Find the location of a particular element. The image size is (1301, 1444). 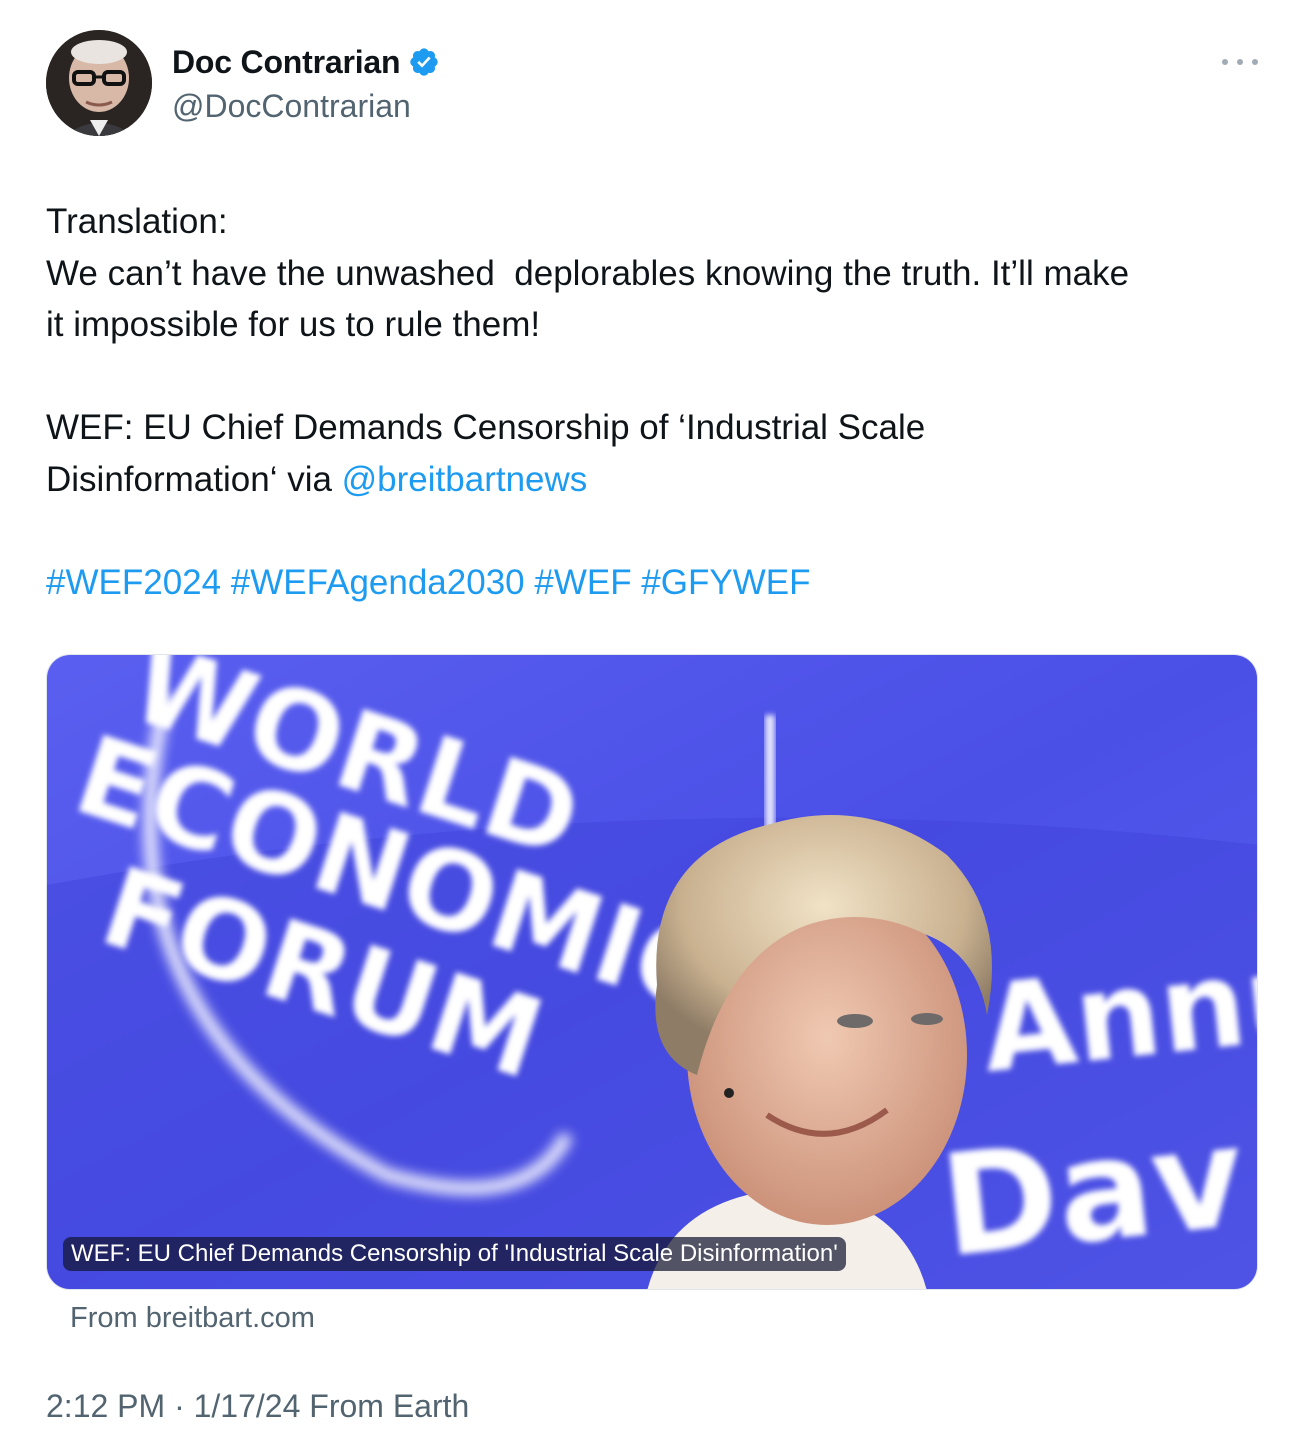

card-source-link: From breitbart.com is located at coordinates (192, 1318).